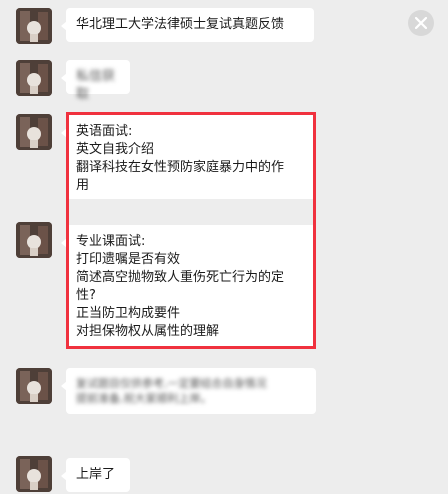 This screenshot has height=494, width=448. Describe the element at coordinates (128, 313) in the screenshot. I see `major-line: 正当防卫构成要件` at that location.